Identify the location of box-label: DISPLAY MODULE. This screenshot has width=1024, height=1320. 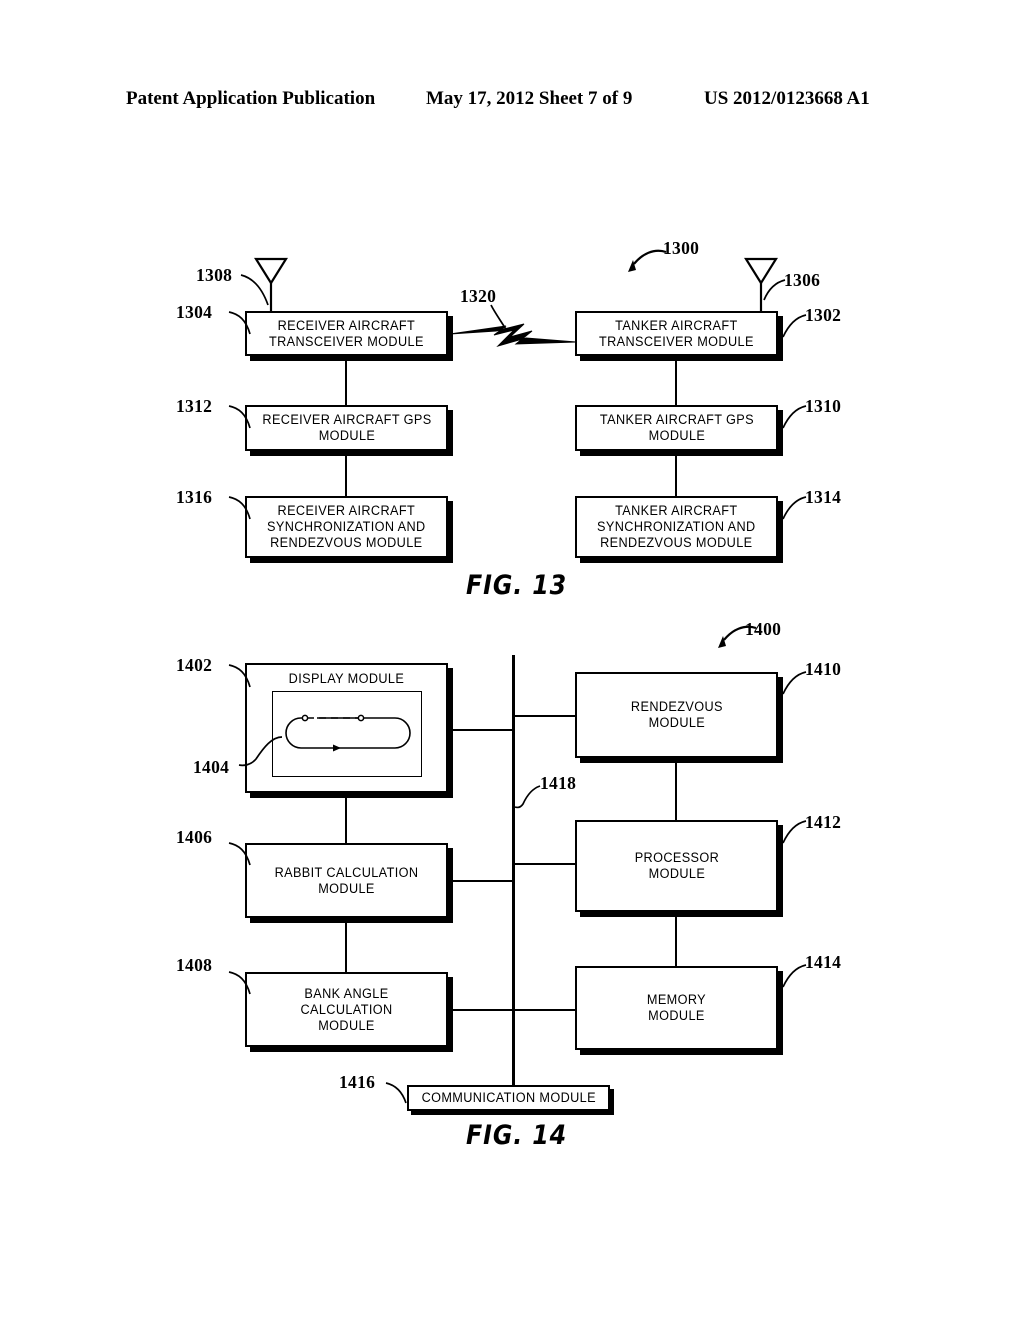
(346, 678).